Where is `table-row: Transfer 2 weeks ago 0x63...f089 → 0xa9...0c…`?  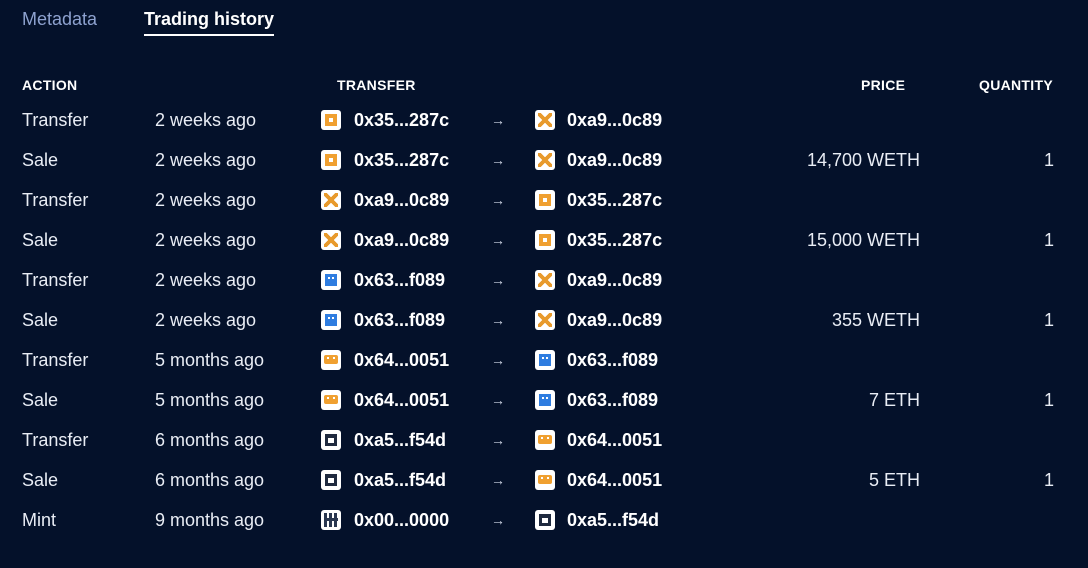 table-row: Transfer 2 weeks ago 0x63...f089 → 0xa9...0c… is located at coordinates (544, 280).